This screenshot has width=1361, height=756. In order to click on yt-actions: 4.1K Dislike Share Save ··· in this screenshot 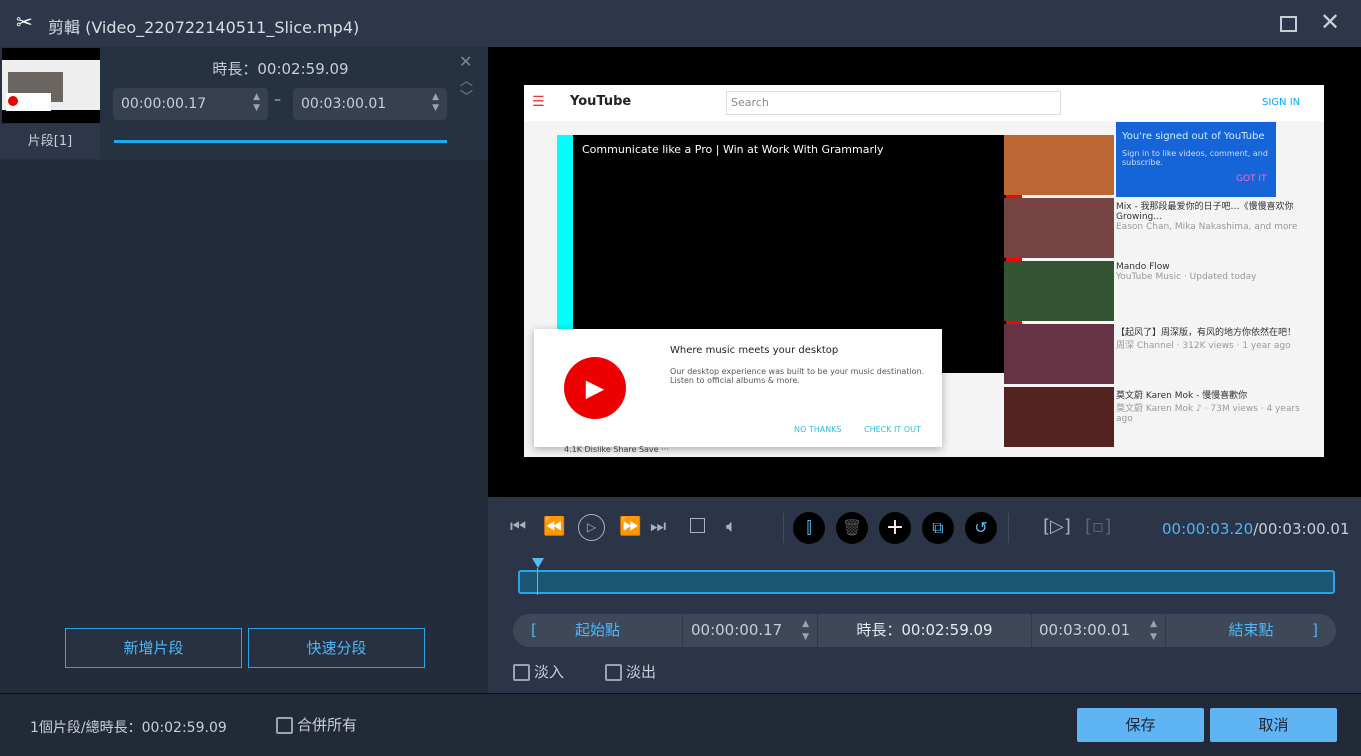, I will do `click(616, 449)`.